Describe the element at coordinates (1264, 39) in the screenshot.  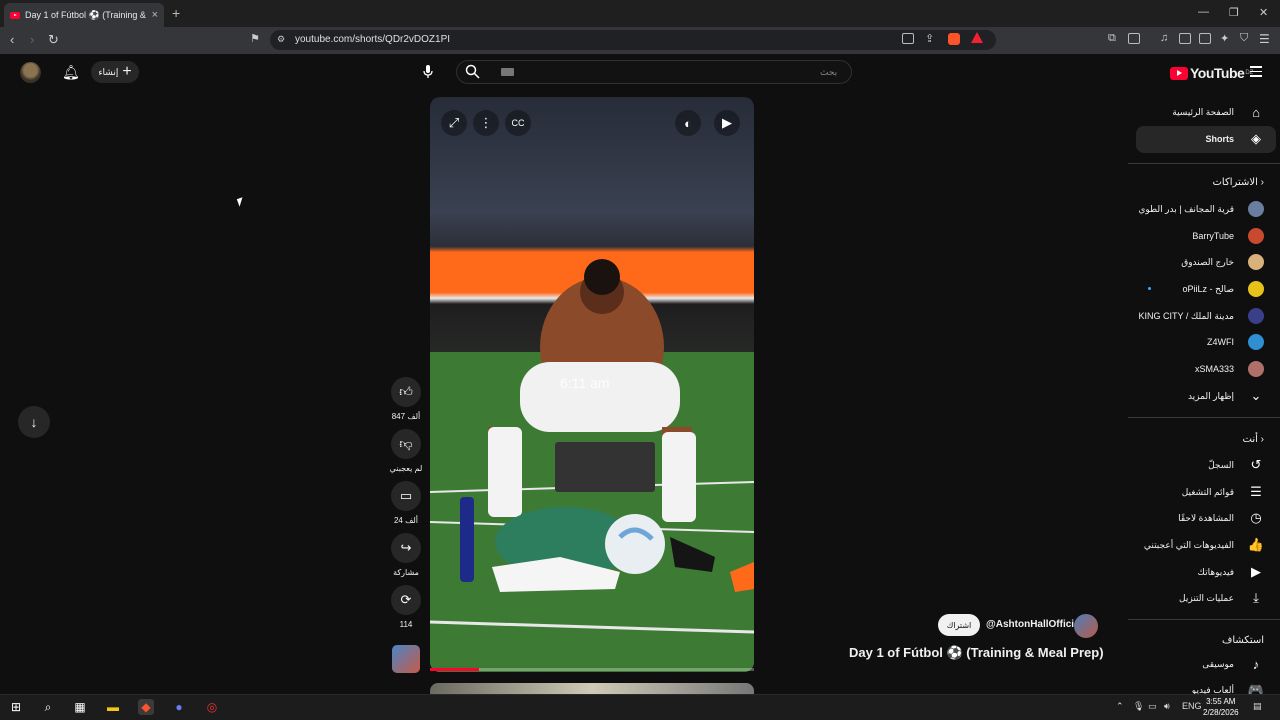
I see `browser-menu-icon: ☰` at that location.